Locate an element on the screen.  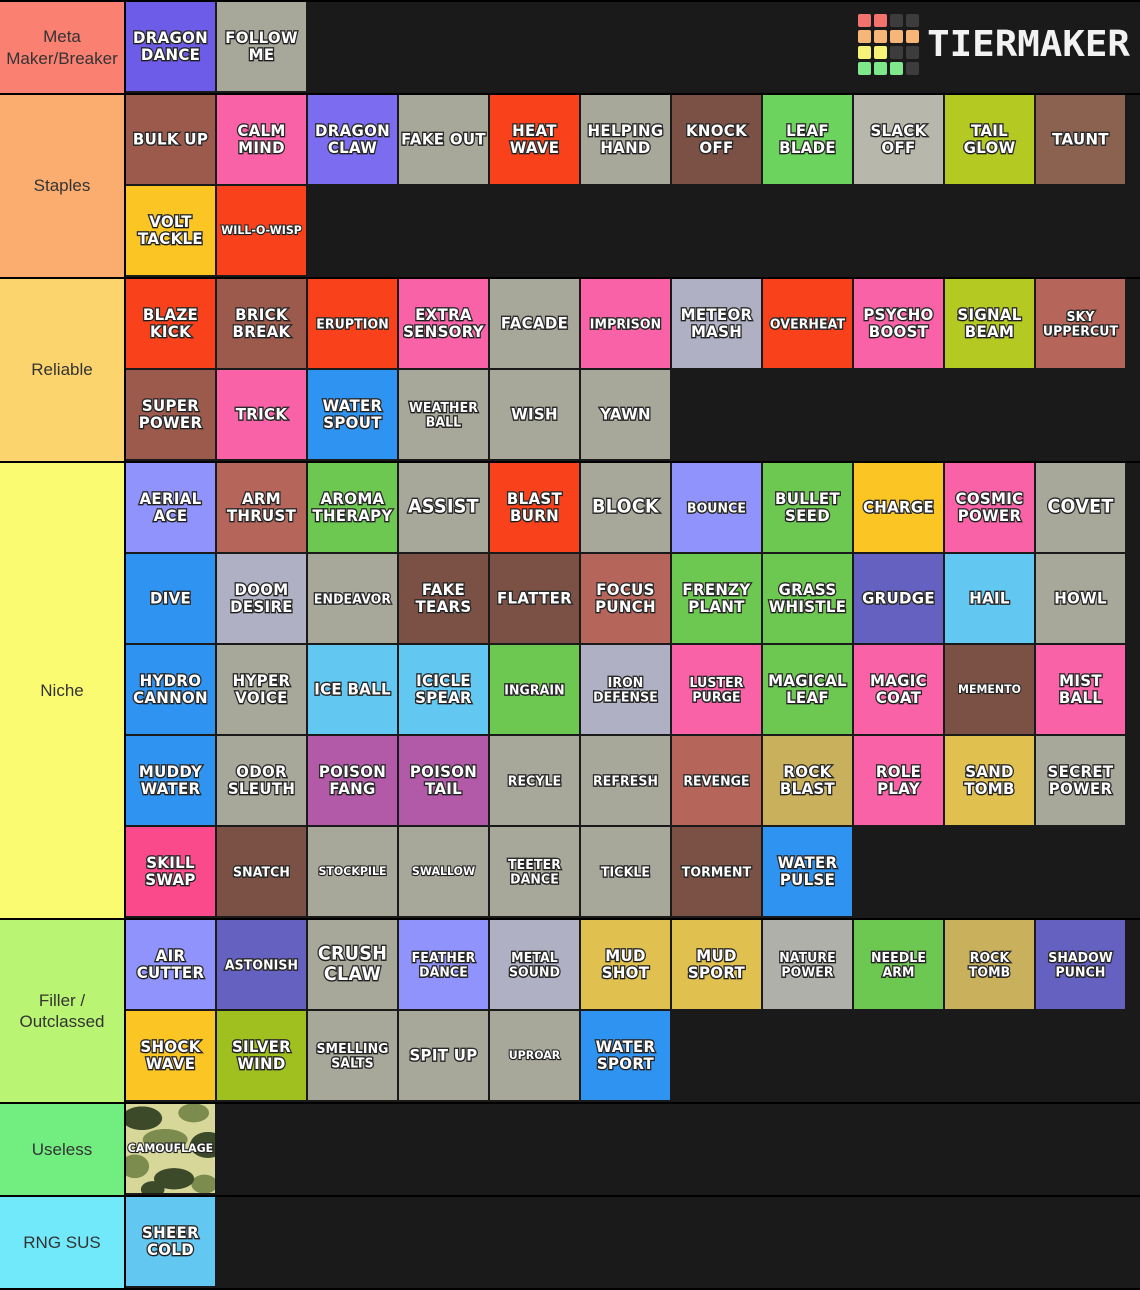
tier-item-weather-ball: WEATHER BALL is located at coordinates (444, 415).